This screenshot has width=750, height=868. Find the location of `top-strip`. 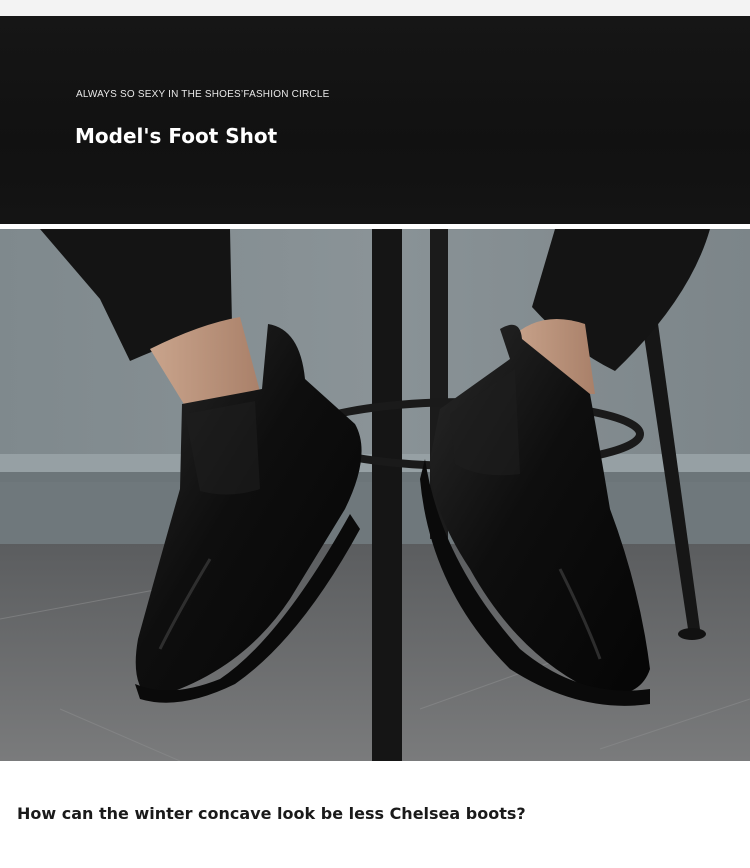

top-strip is located at coordinates (375, 8).